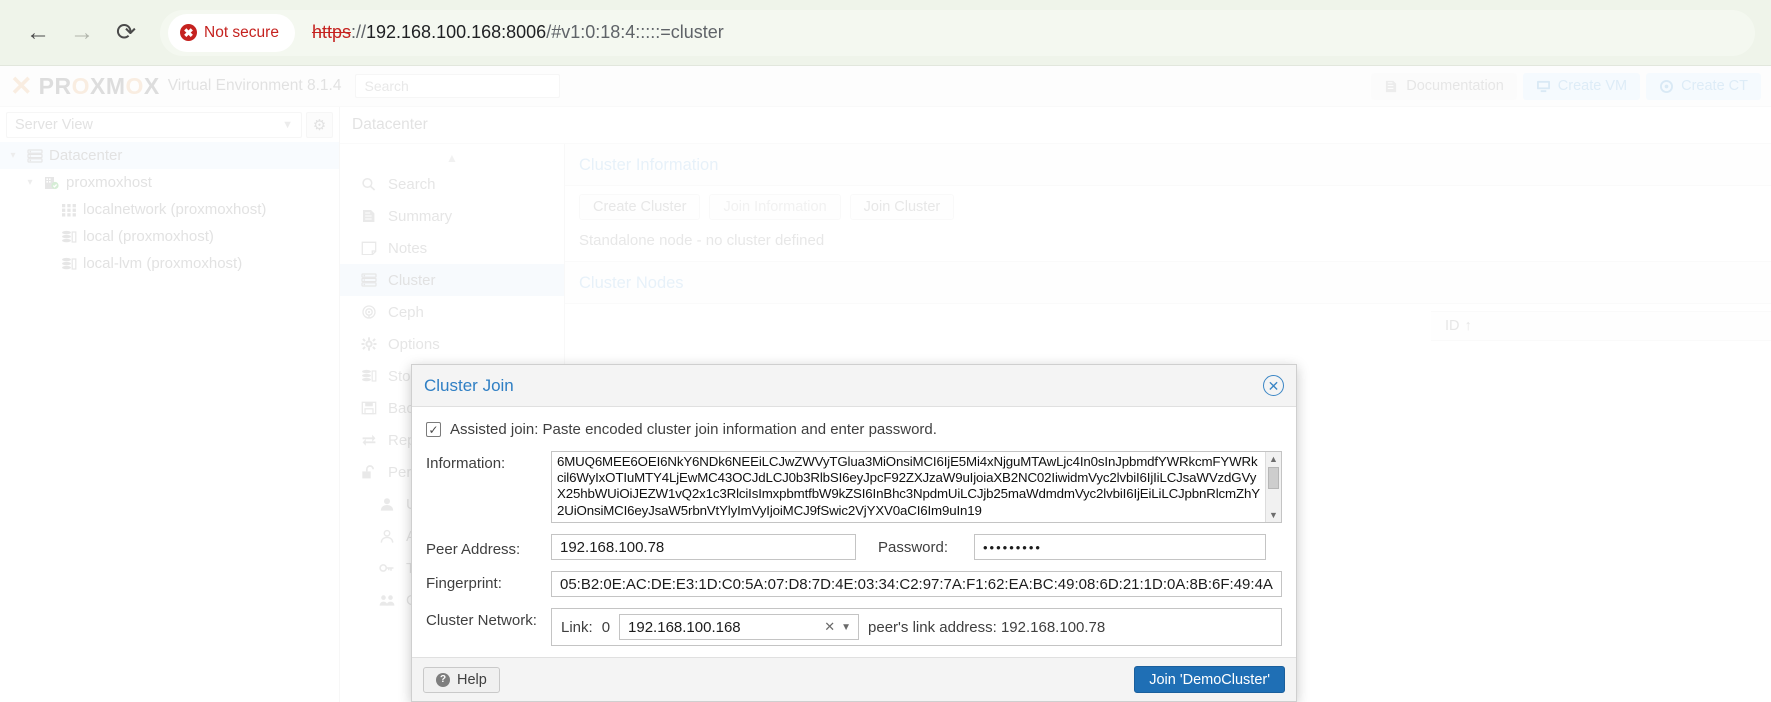 Image resolution: width=1771 pixels, height=702 pixels. I want to click on peer-link-note: peer's link address: 192.168.100.78, so click(987, 627).